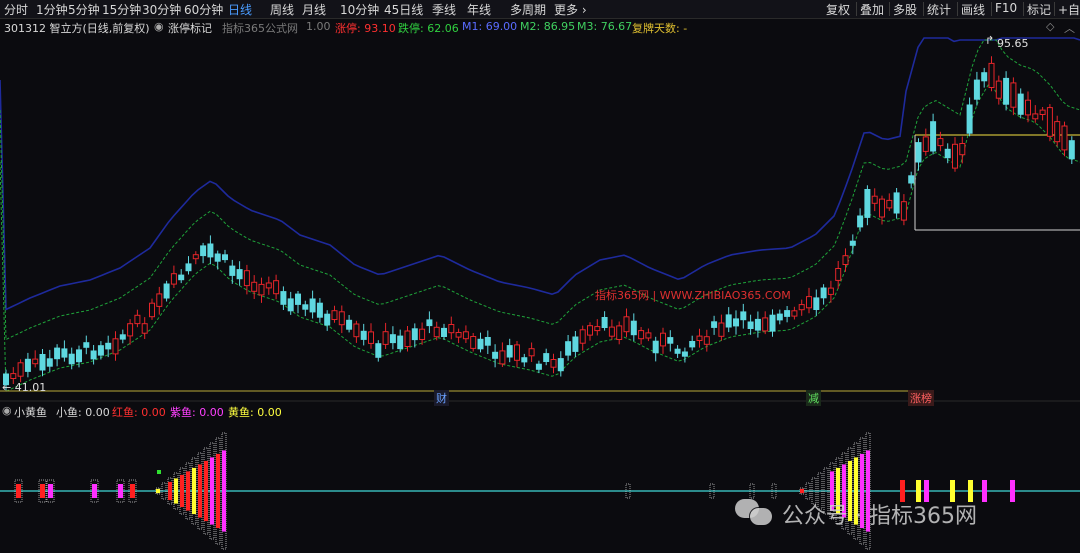 The image size is (1080, 553). Describe the element at coordinates (813, 398) in the screenshot. I see `event-marker-jian: 减` at that location.